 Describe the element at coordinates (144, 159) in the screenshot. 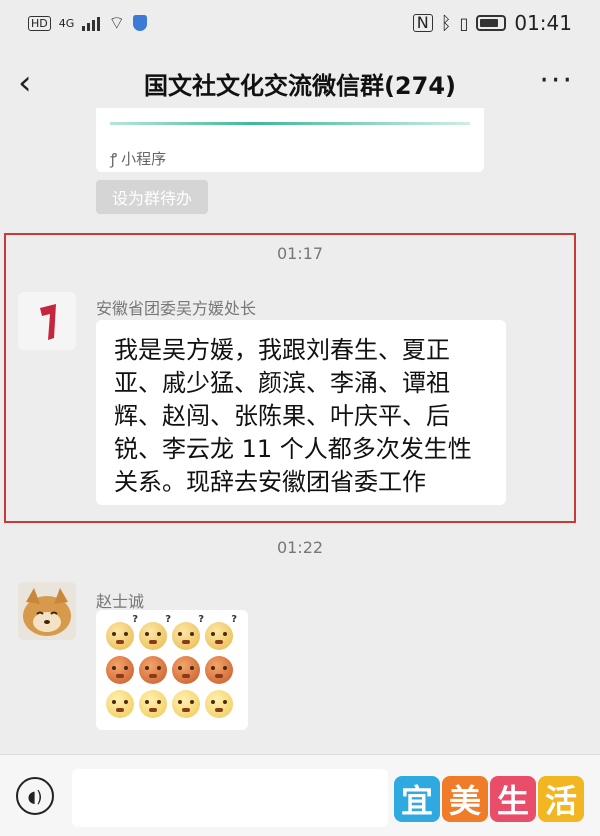

I see `mini-program-label: 小程序` at that location.